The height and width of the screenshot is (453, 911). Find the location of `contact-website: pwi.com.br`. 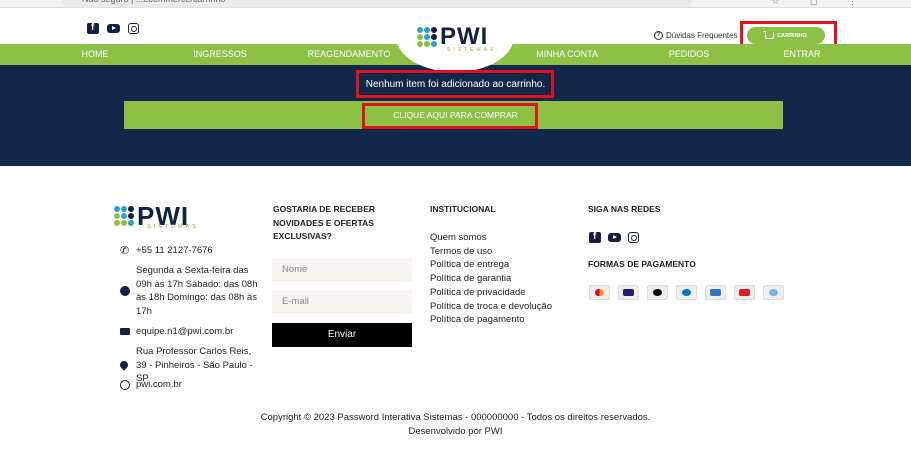

contact-website: pwi.com.br is located at coordinates (151, 385).